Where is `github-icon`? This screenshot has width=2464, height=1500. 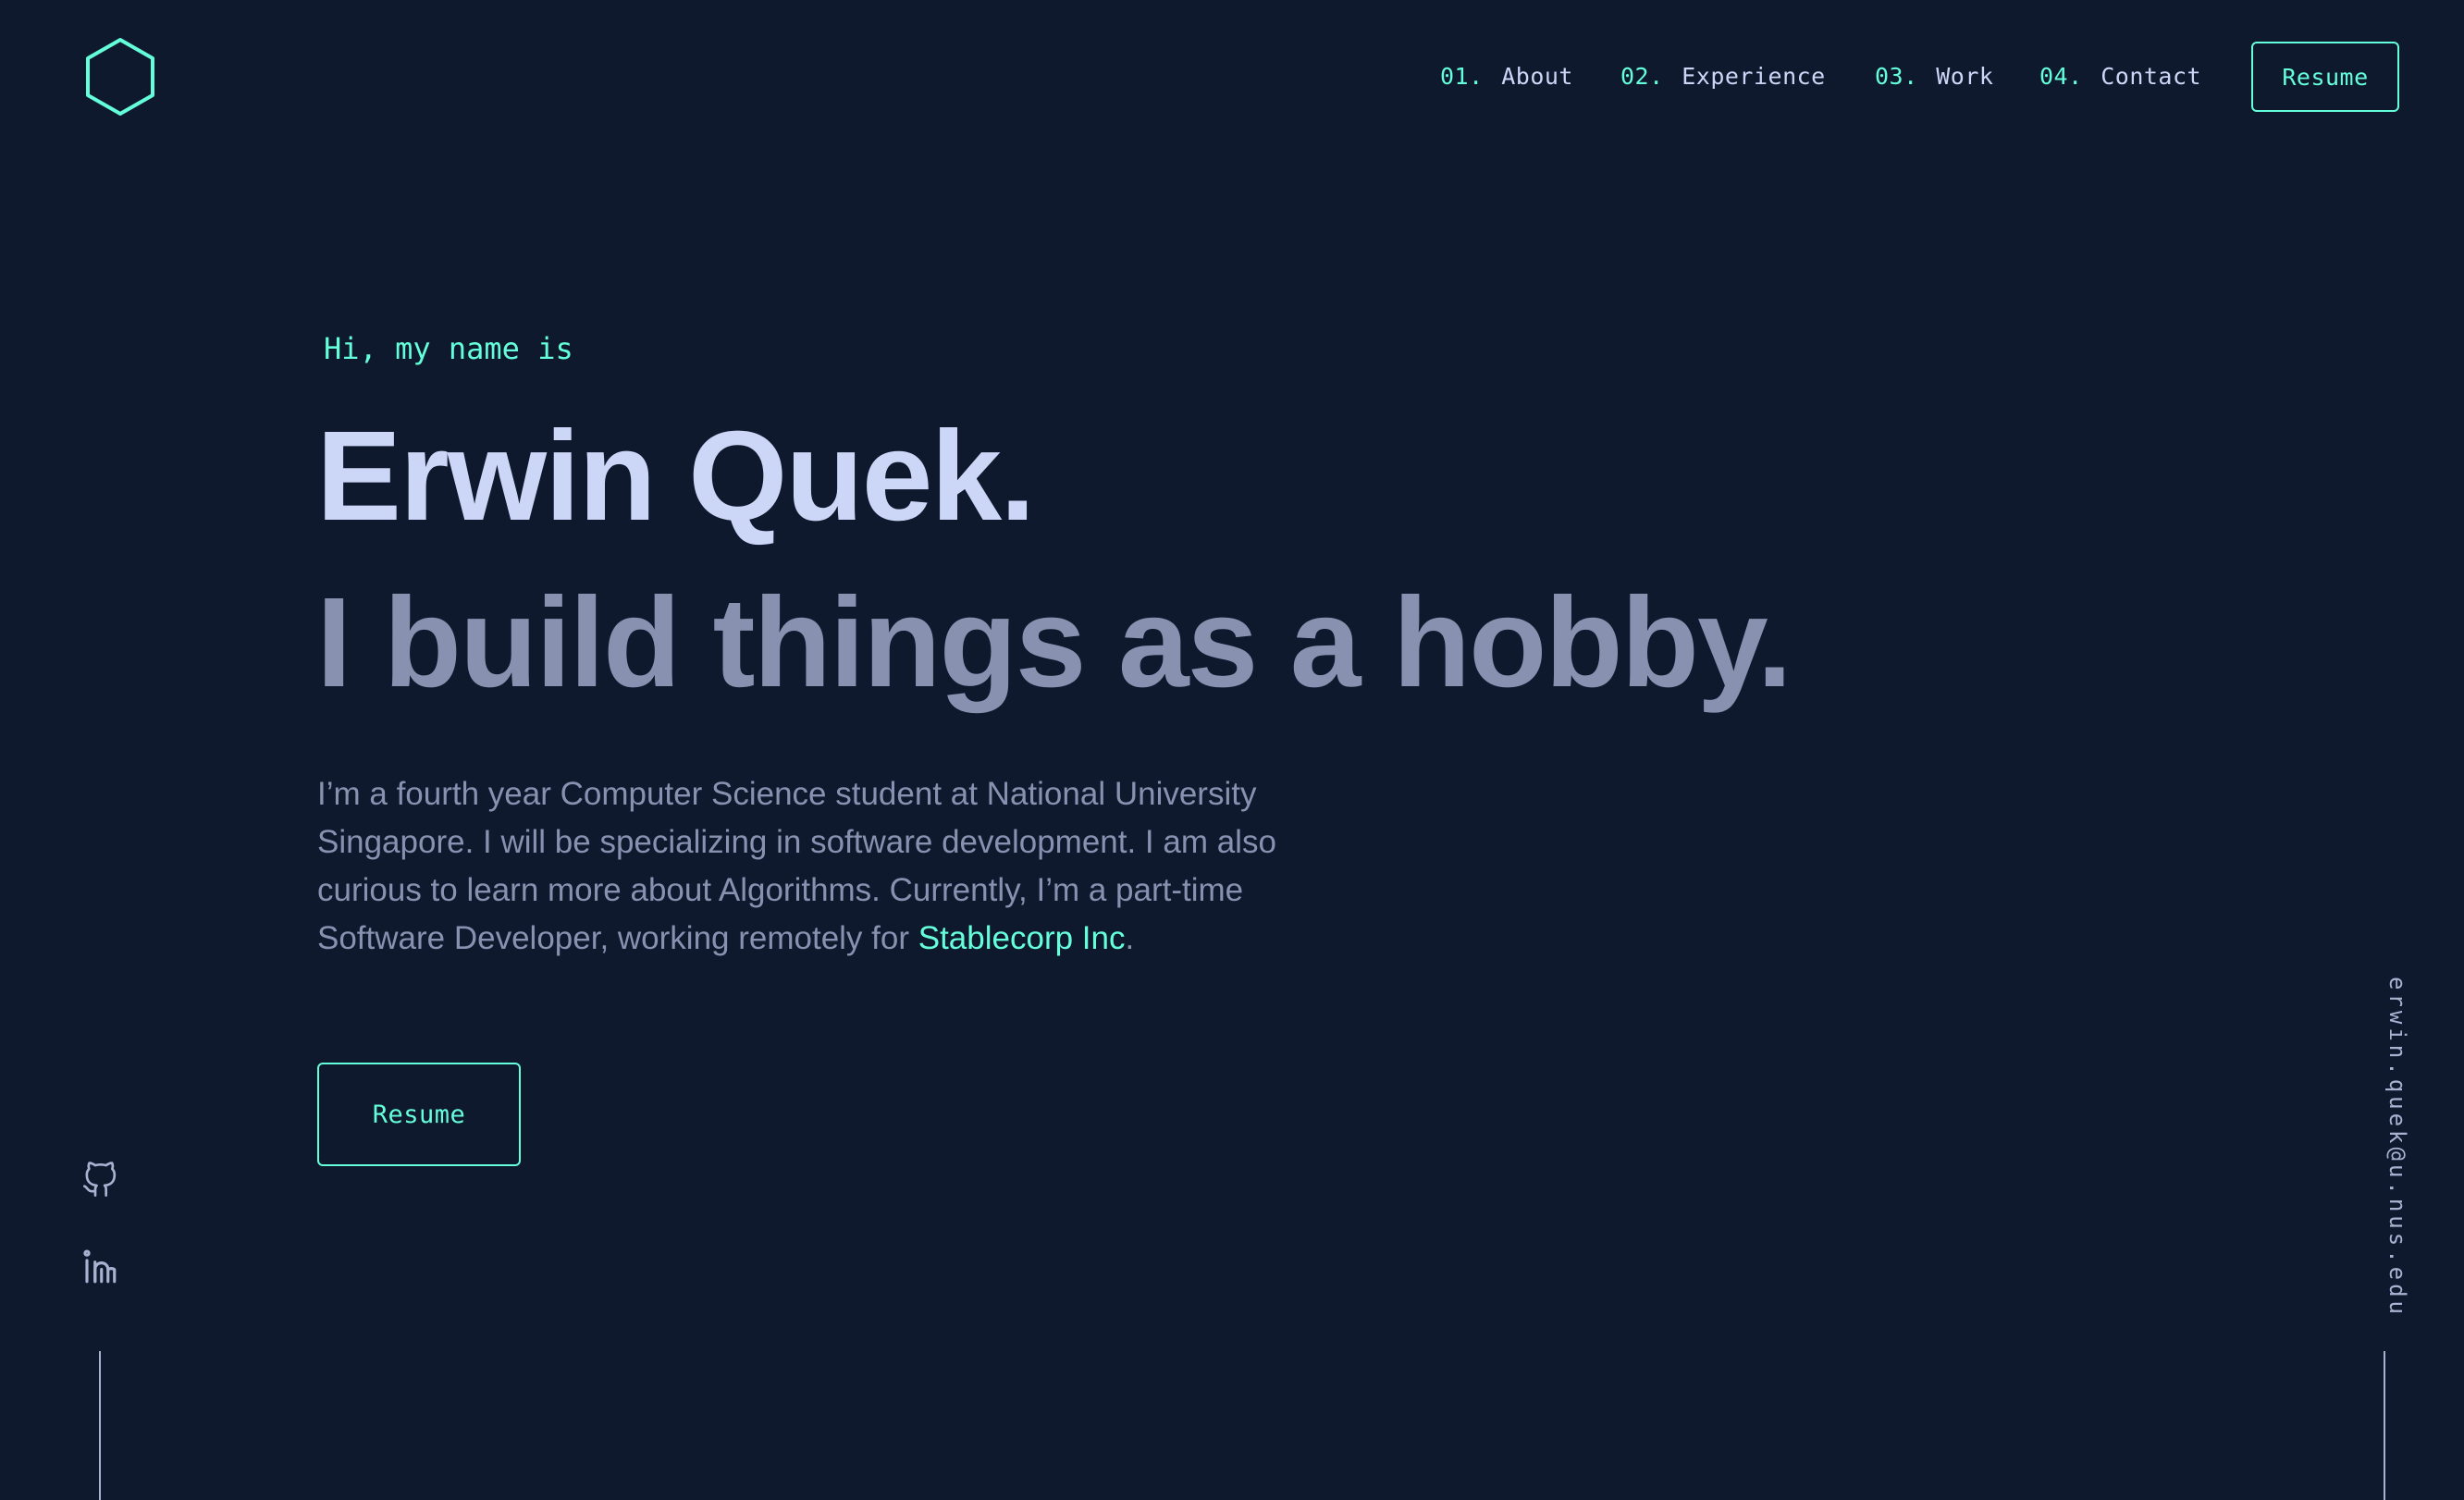
github-icon is located at coordinates (100, 1182).